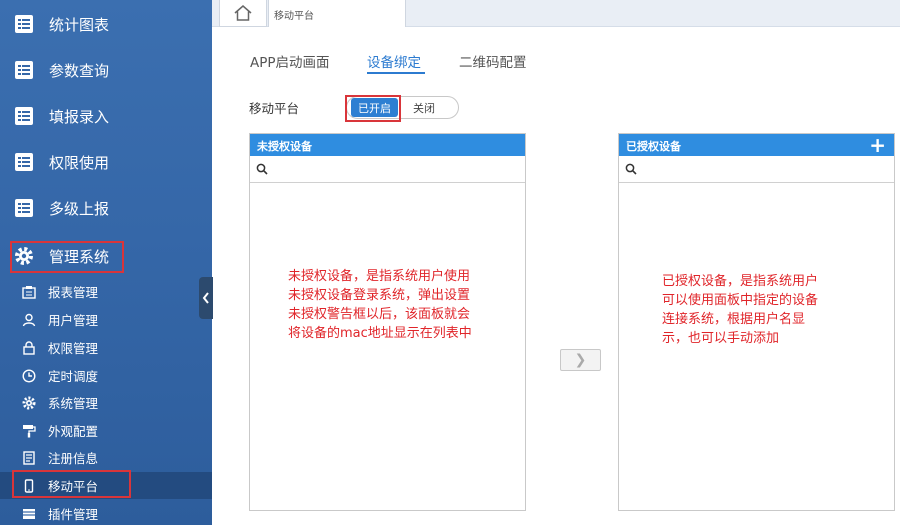  What do you see at coordinates (396, 73) in the screenshot?
I see `active-tab-underline` at bounding box center [396, 73].